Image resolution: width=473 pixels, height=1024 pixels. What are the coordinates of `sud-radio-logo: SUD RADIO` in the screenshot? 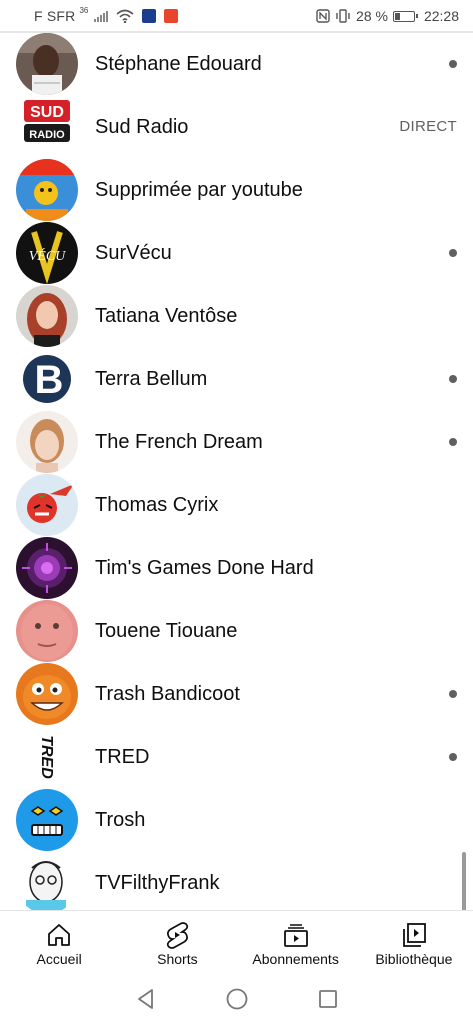 It's located at (47, 127).